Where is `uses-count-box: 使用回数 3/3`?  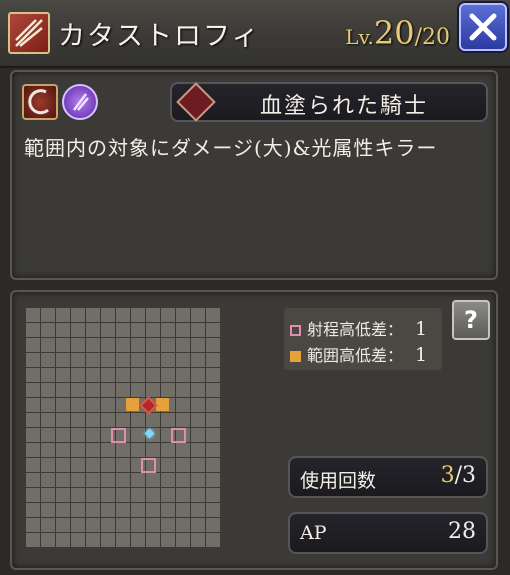 uses-count-box: 使用回数 3/3 is located at coordinates (388, 477).